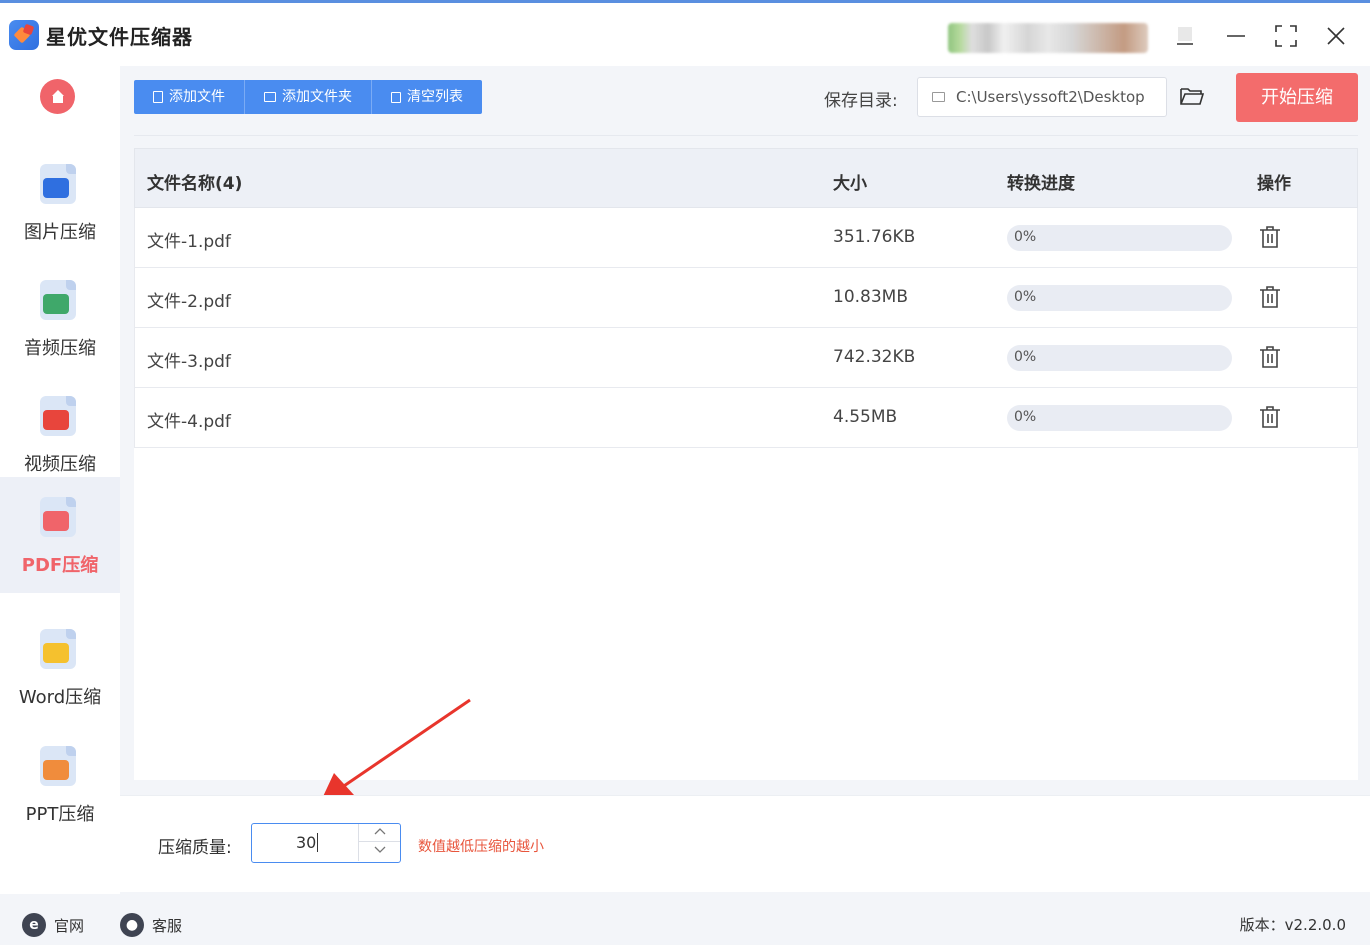 This screenshot has height=945, width=1370. What do you see at coordinates (24, 35) in the screenshot?
I see `app-logo-icon` at bounding box center [24, 35].